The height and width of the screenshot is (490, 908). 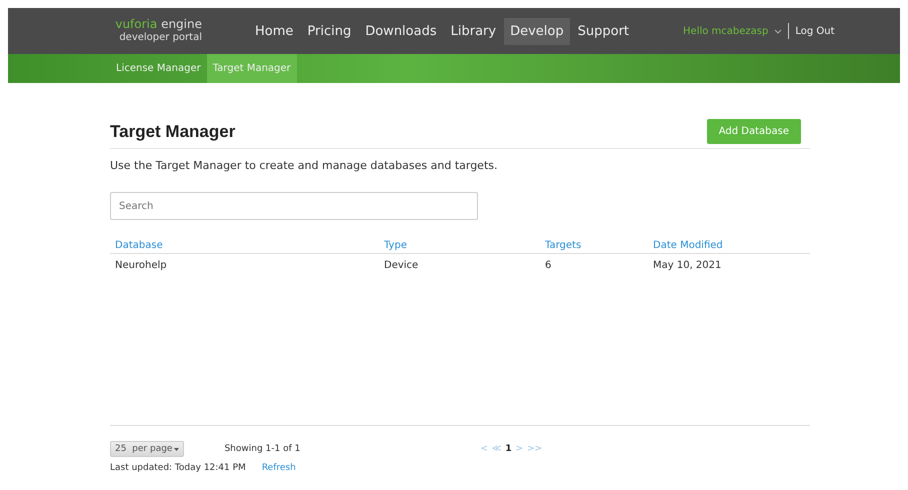 What do you see at coordinates (141, 265) in the screenshot?
I see `table-cell-text: Neurohelp` at bounding box center [141, 265].